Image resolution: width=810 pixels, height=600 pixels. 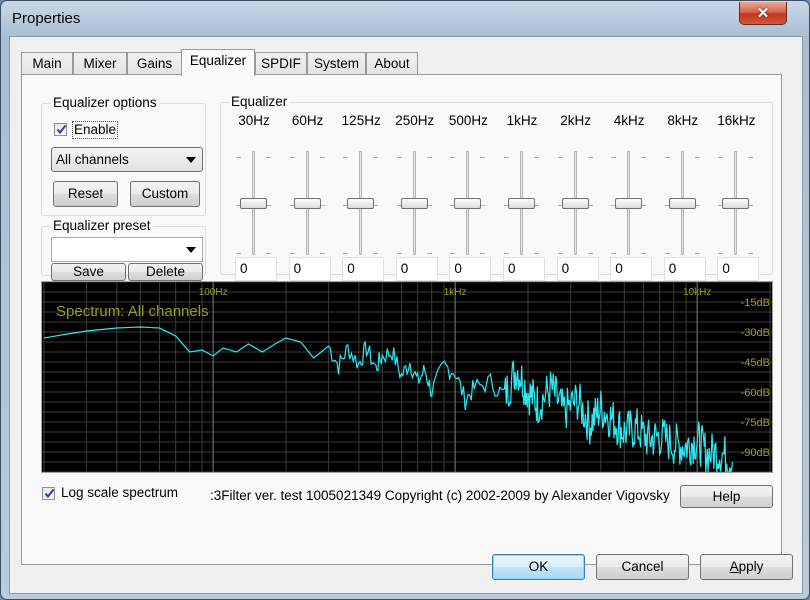 What do you see at coordinates (132, 311) in the screenshot?
I see `spectrum-title: Spectrum: All channels` at bounding box center [132, 311].